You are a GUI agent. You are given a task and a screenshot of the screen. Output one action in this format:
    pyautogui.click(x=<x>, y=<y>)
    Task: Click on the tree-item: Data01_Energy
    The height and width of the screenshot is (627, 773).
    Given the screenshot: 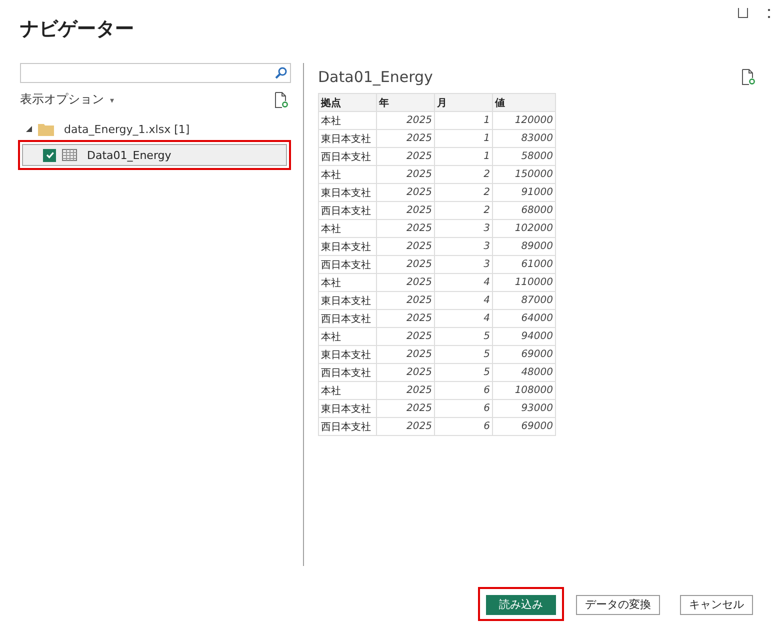 What is the action you would take?
    pyautogui.click(x=154, y=155)
    